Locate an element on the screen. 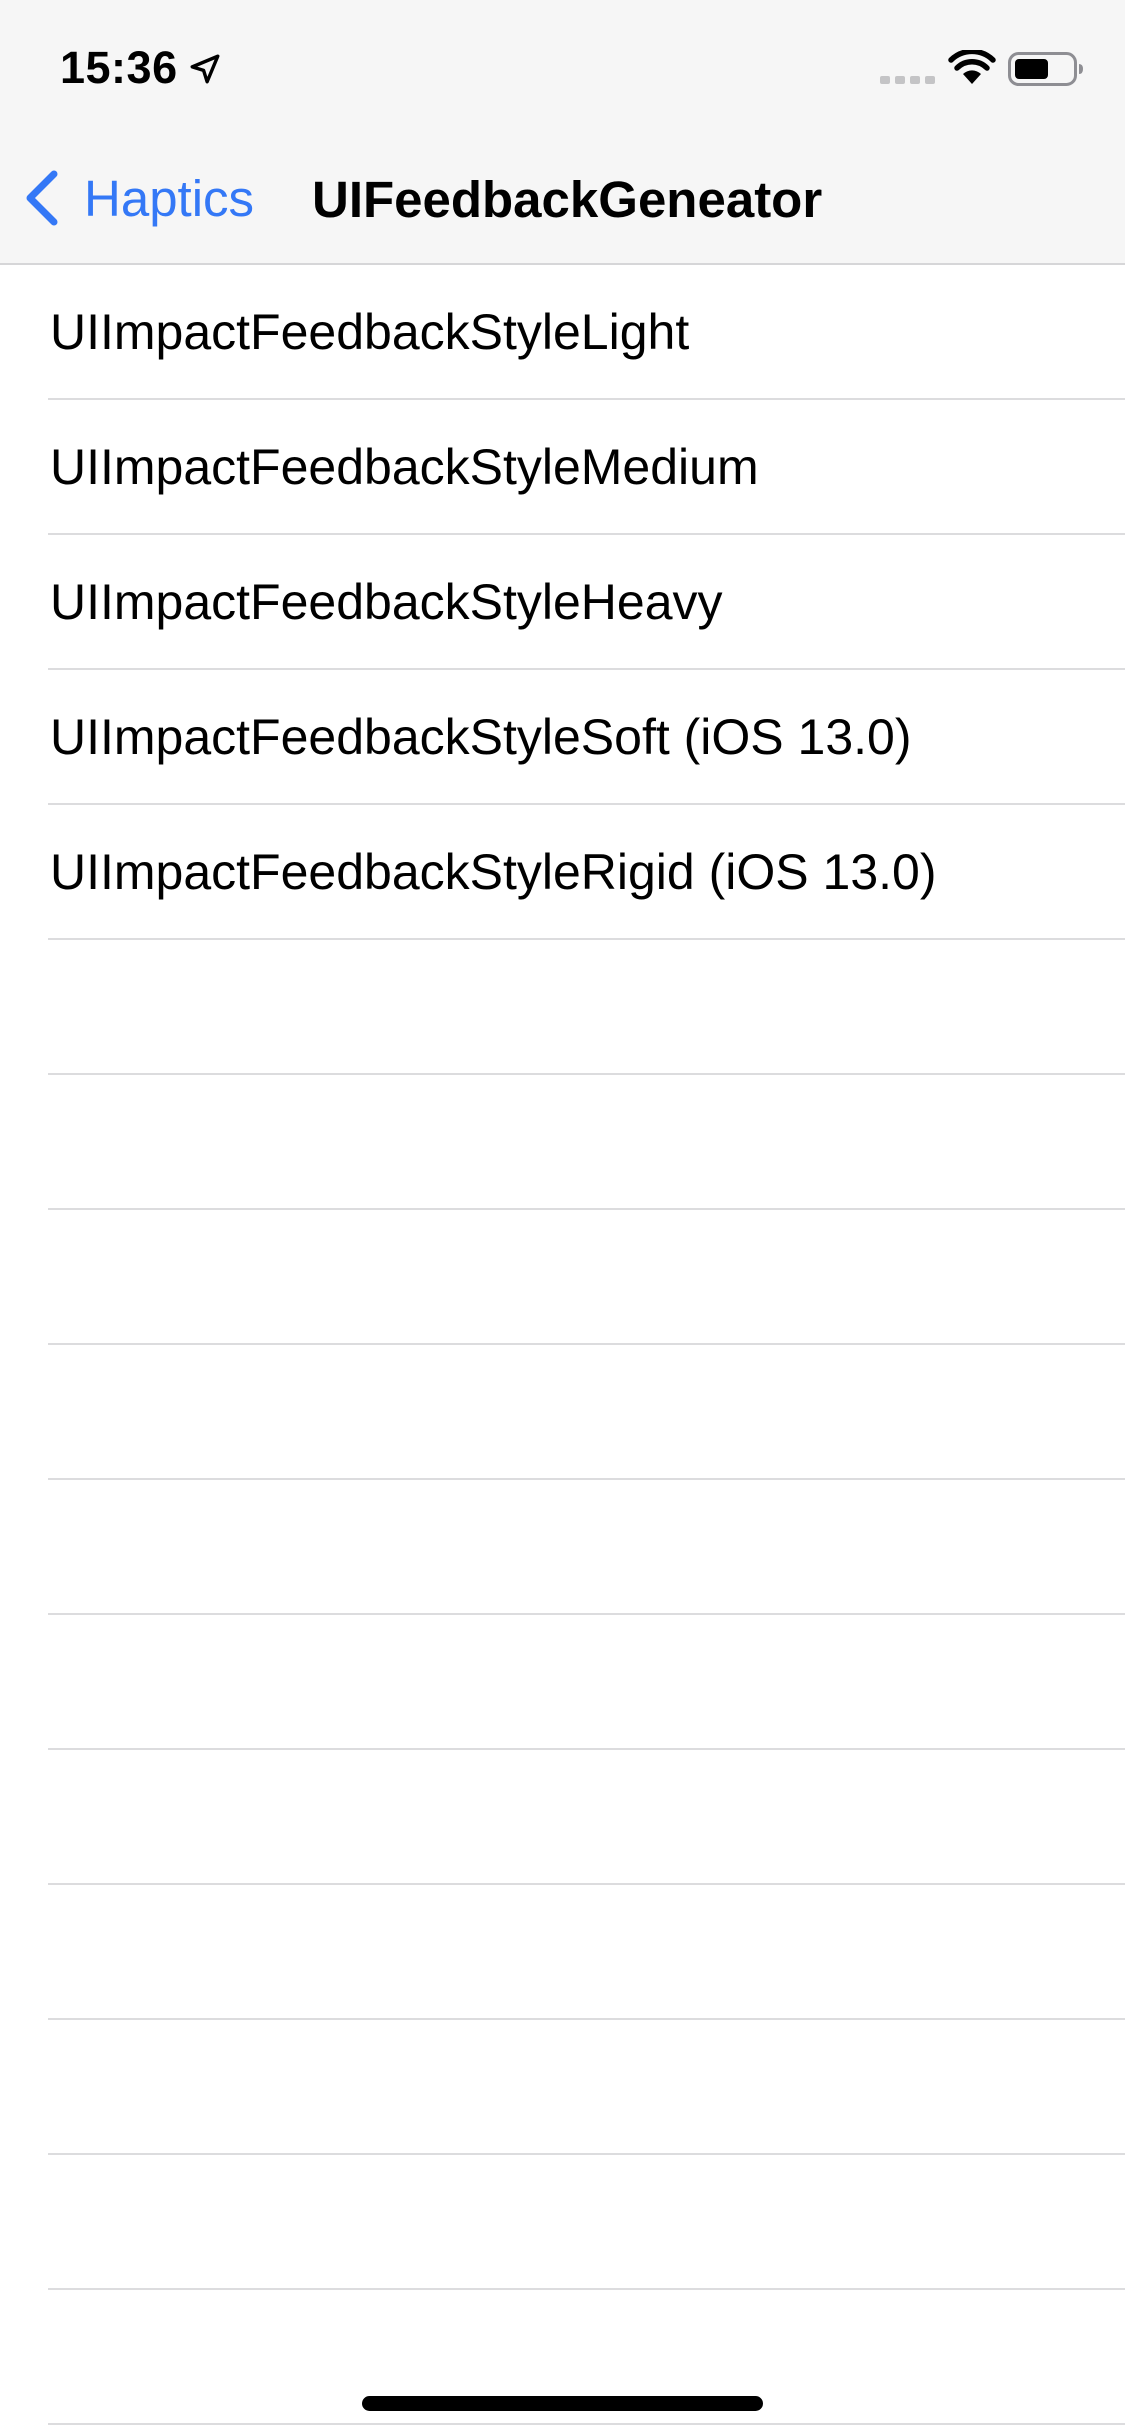  cellular-signal-icon is located at coordinates (907, 80).